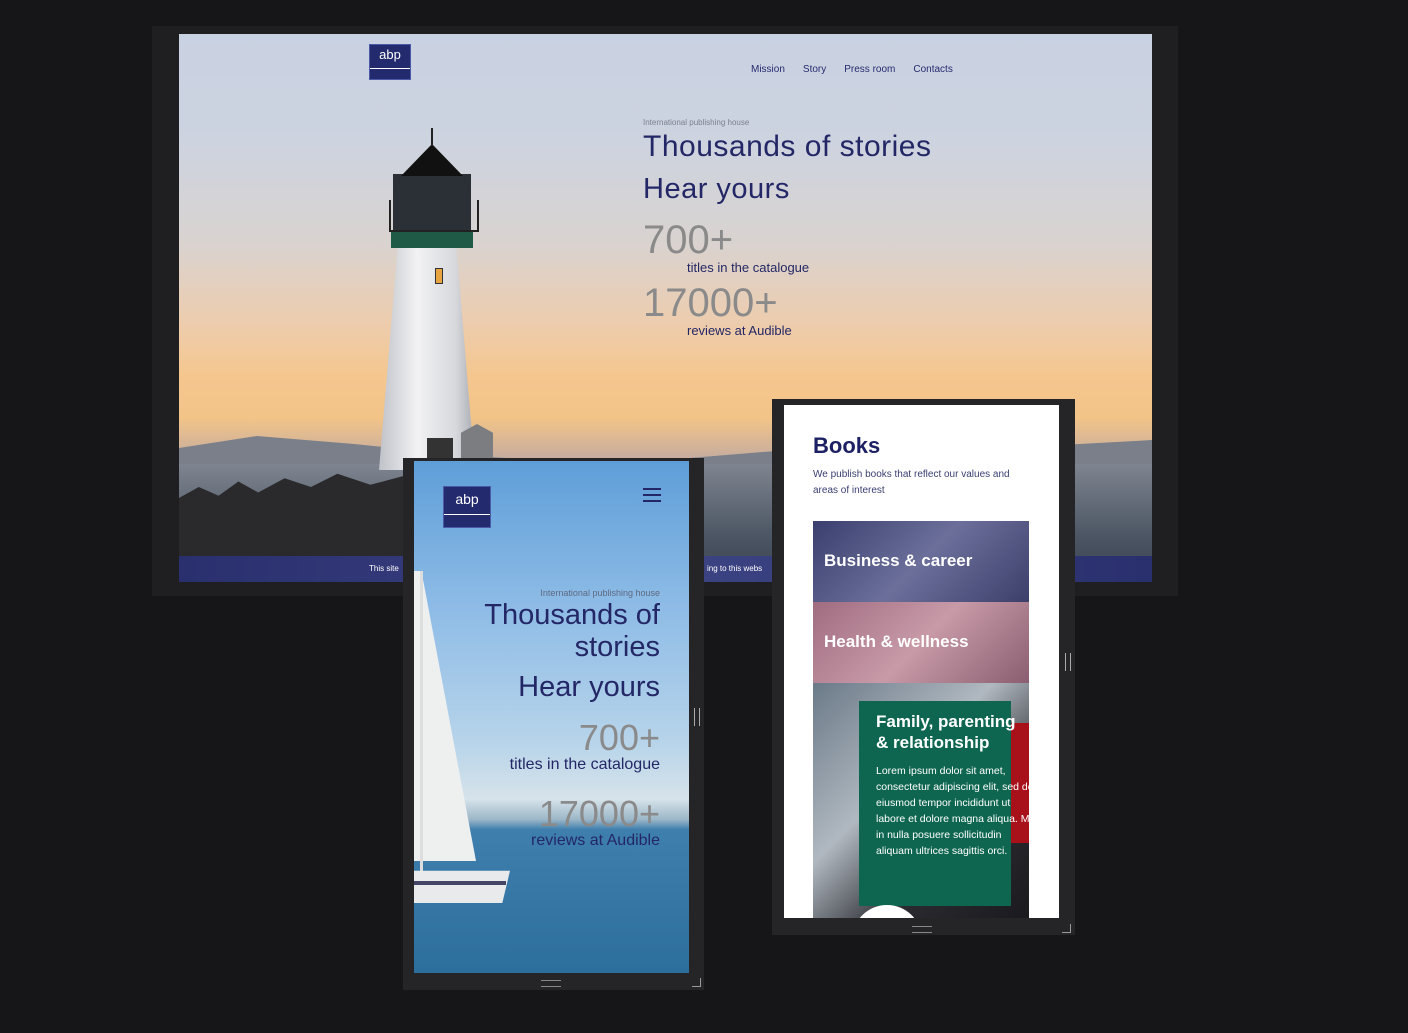 The image size is (1408, 1033). Describe the element at coordinates (460, 883) in the screenshot. I see `sailboat-stripe` at that location.